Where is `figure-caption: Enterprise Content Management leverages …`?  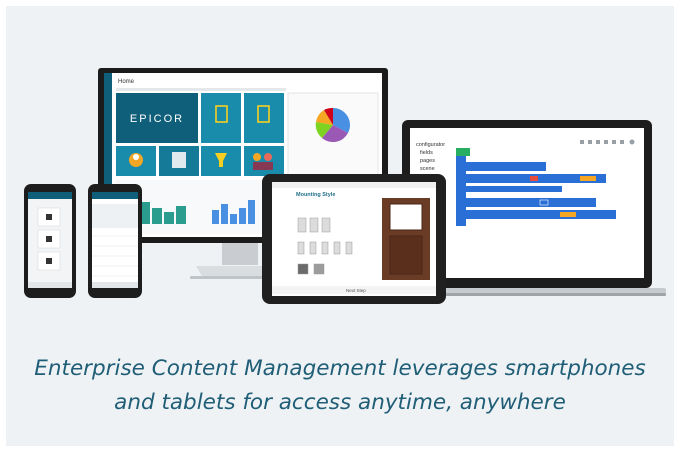 figure-caption: Enterprise Content Management leverages … is located at coordinates (340, 386).